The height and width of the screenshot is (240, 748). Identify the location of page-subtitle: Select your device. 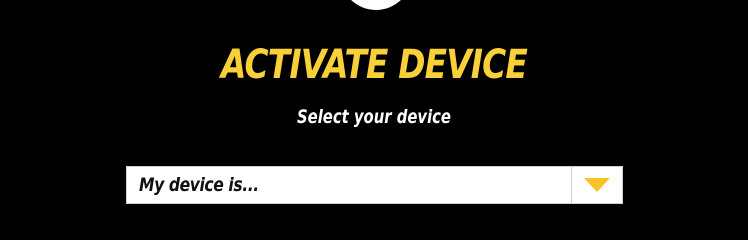
(373, 117).